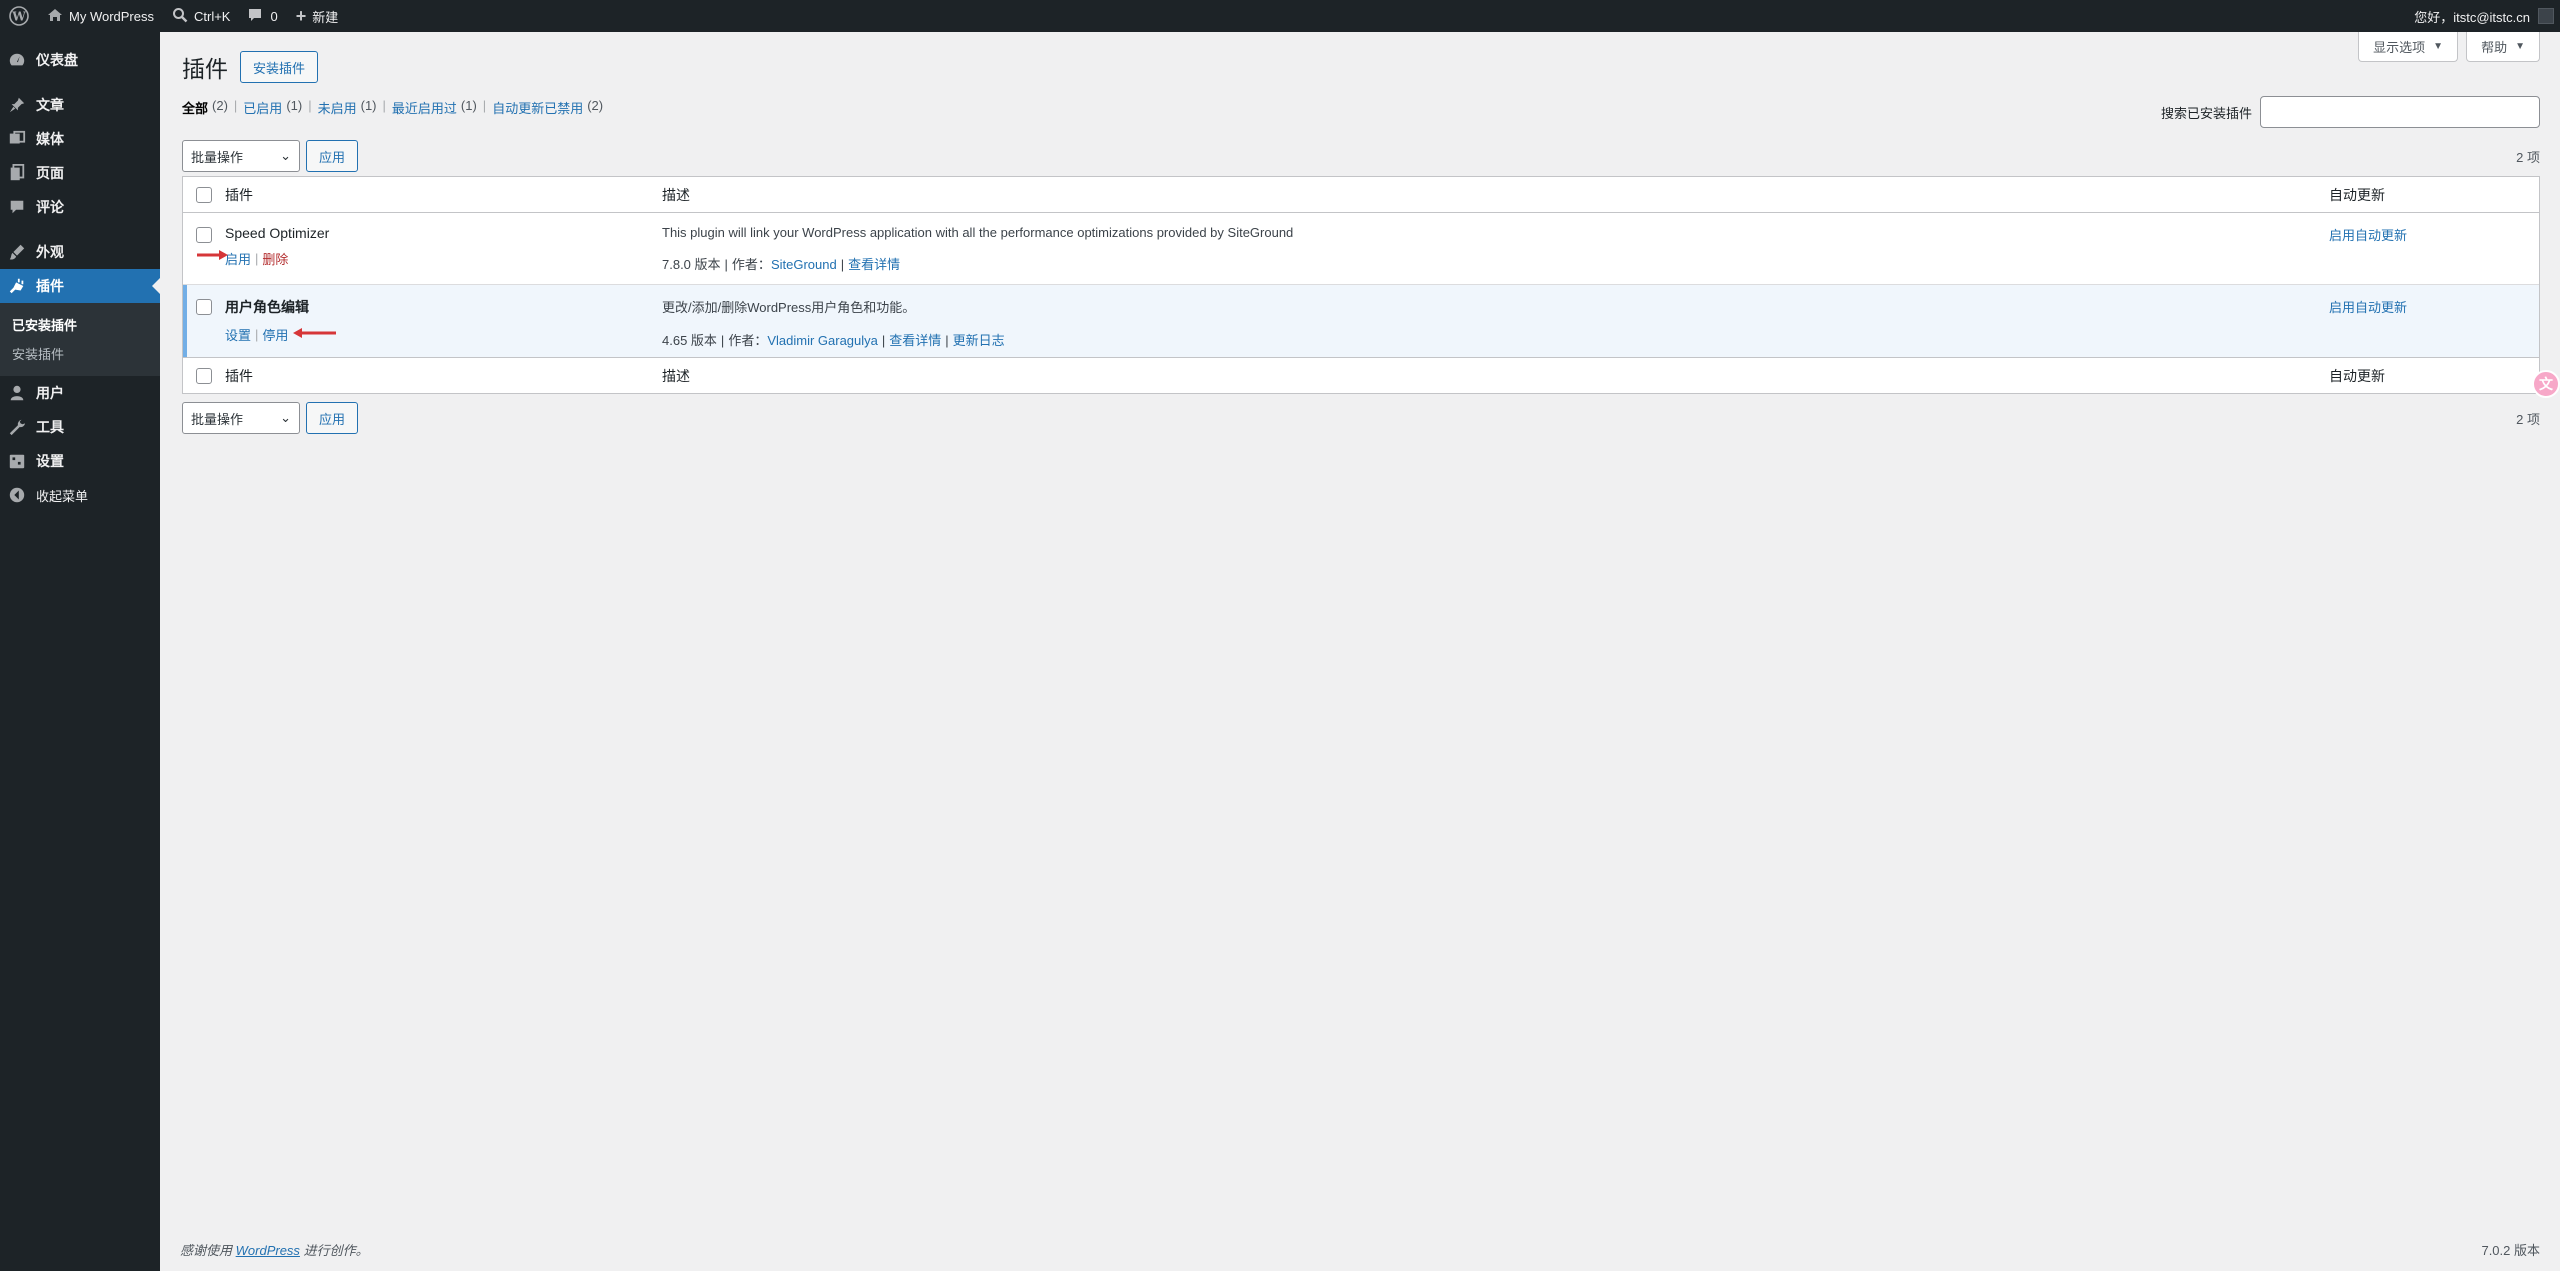 The width and height of the screenshot is (2560, 1271). I want to click on help-button: 帮助 ▼, so click(2503, 47).